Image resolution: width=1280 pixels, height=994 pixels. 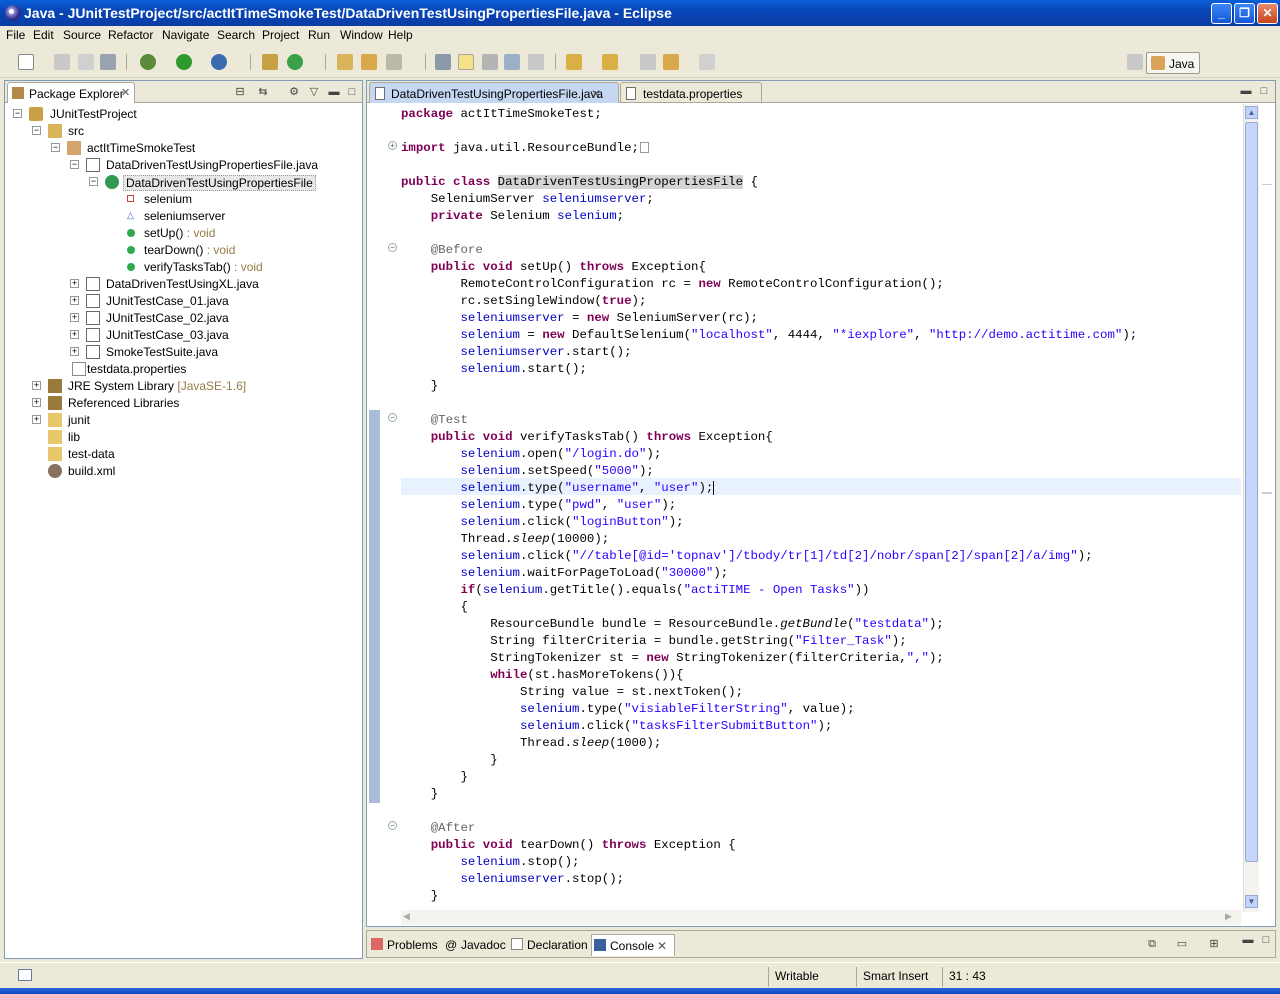 I want to click on run-icon, so click(x=184, y=62).